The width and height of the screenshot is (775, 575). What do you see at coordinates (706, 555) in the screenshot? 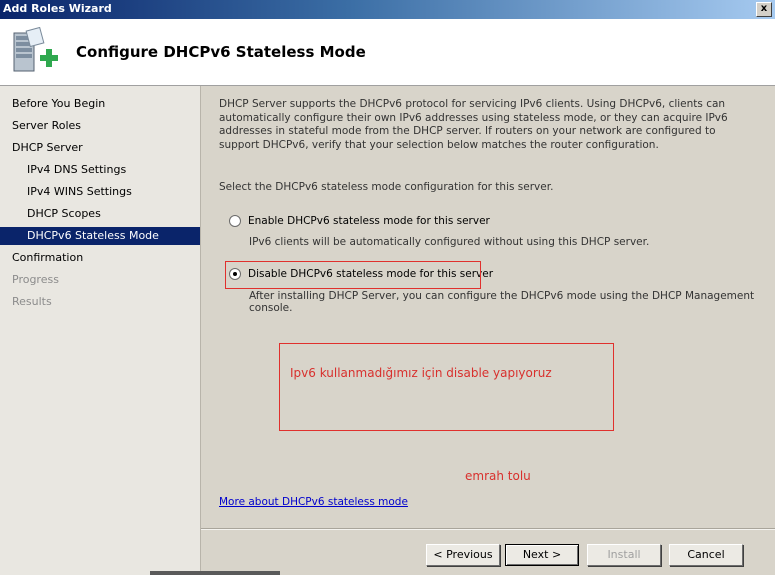
I see `cancel-button: Cancel` at bounding box center [706, 555].